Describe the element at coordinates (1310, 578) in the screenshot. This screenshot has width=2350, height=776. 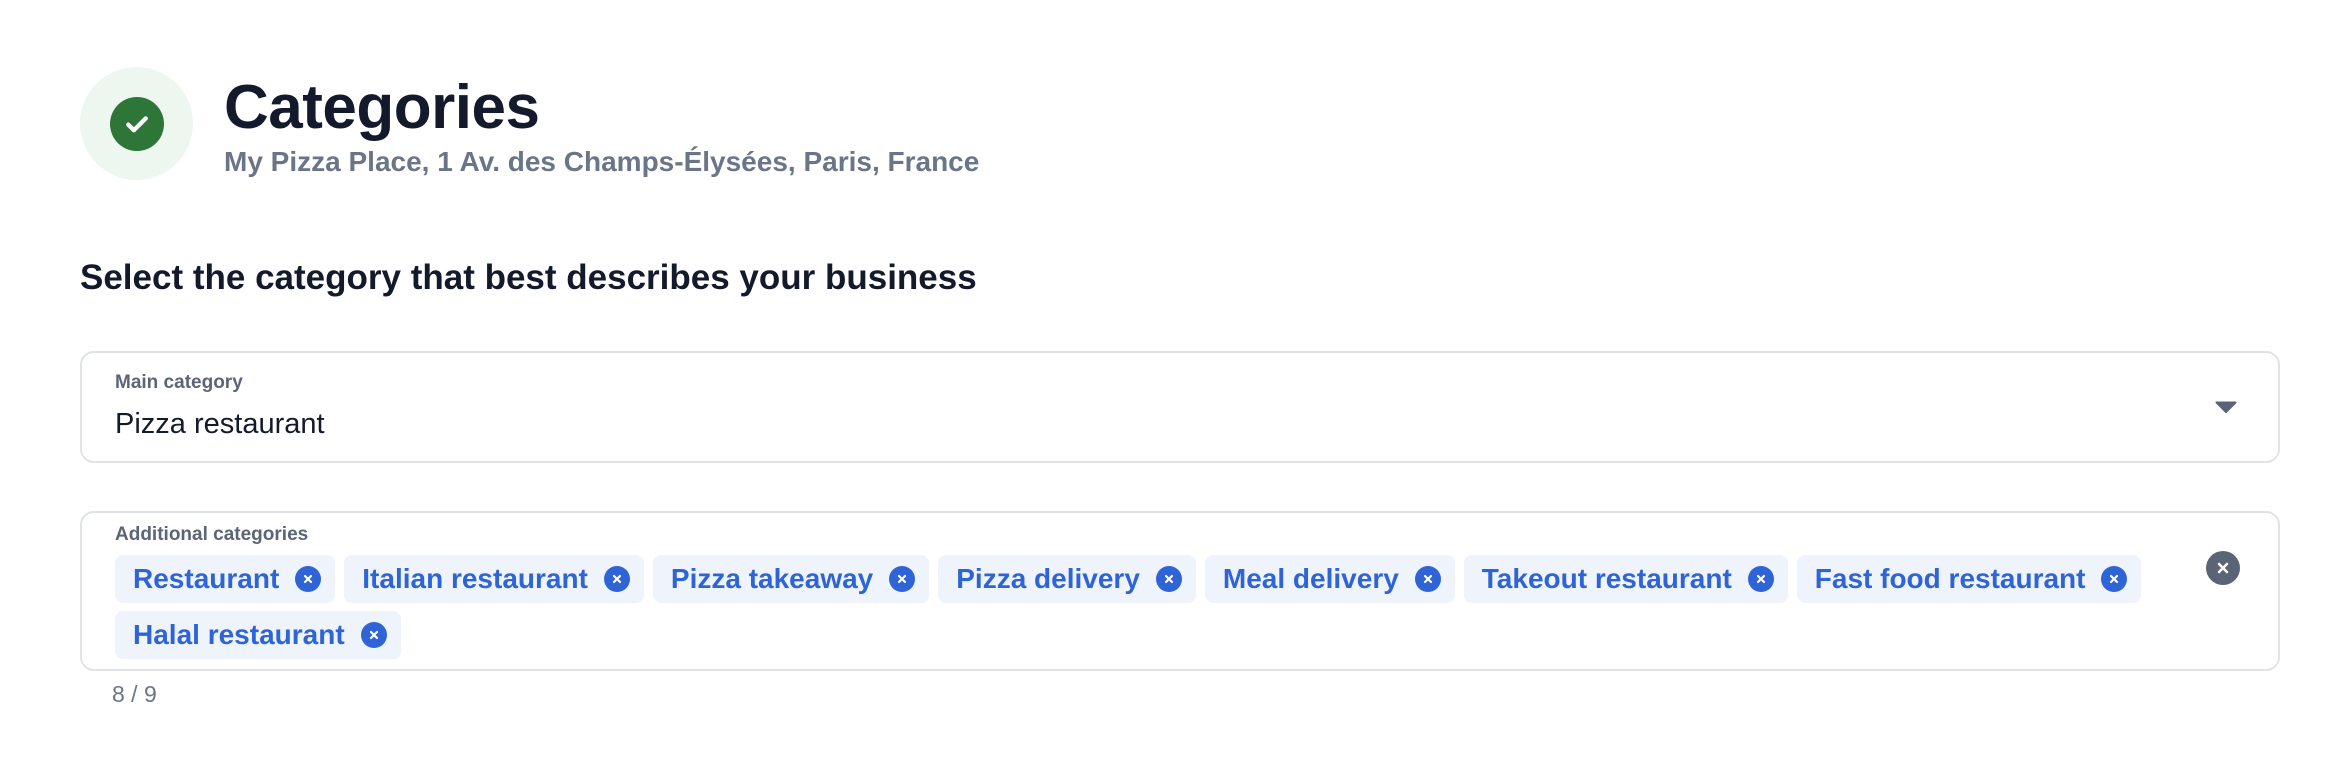
I see `category-chip-label: Meal delivery` at that location.